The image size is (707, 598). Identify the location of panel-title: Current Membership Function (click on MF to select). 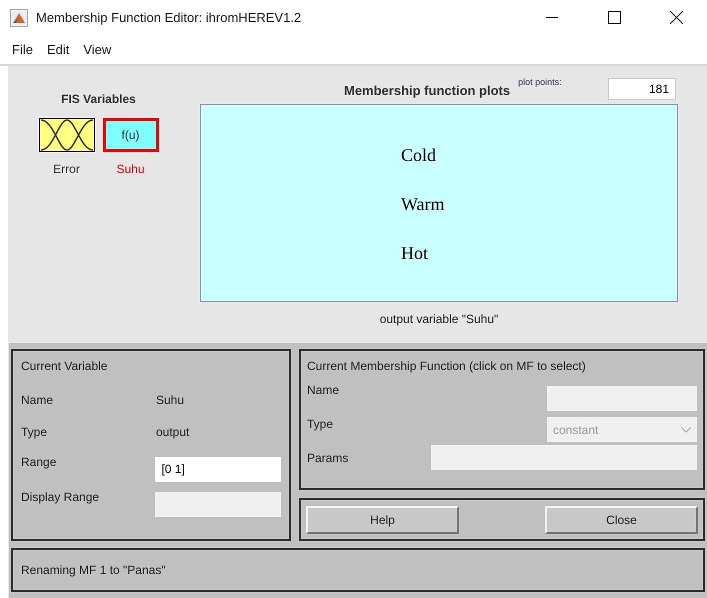
(447, 366).